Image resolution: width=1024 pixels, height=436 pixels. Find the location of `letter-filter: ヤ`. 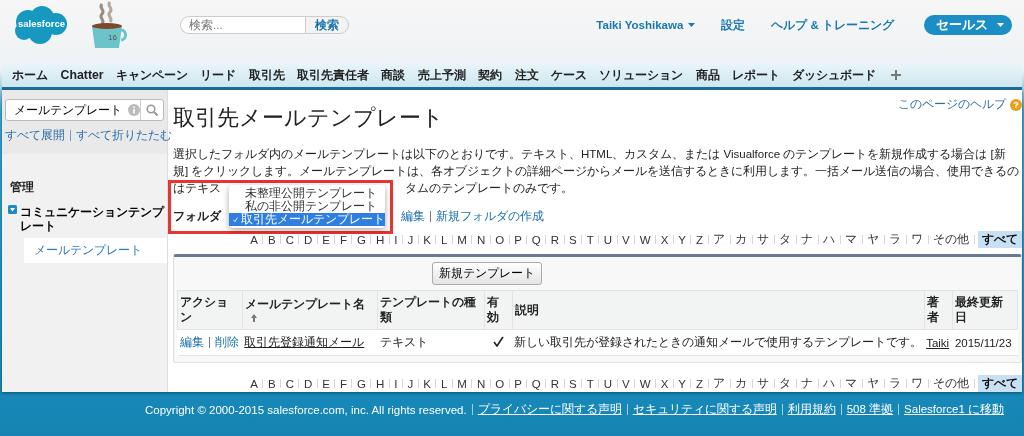

letter-filter: ヤ is located at coordinates (873, 239).